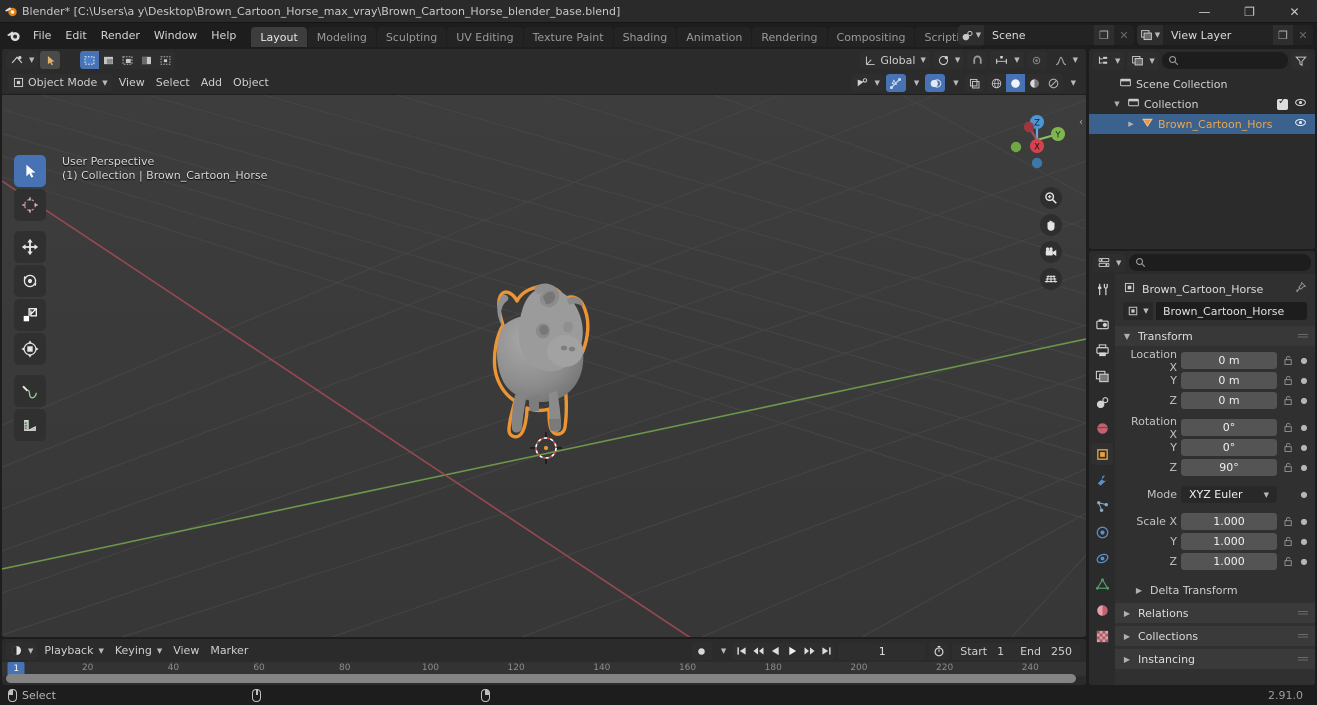 This screenshot has height=705, width=1317. Describe the element at coordinates (279, 37) in the screenshot. I see `tab-layout: Layout` at that location.